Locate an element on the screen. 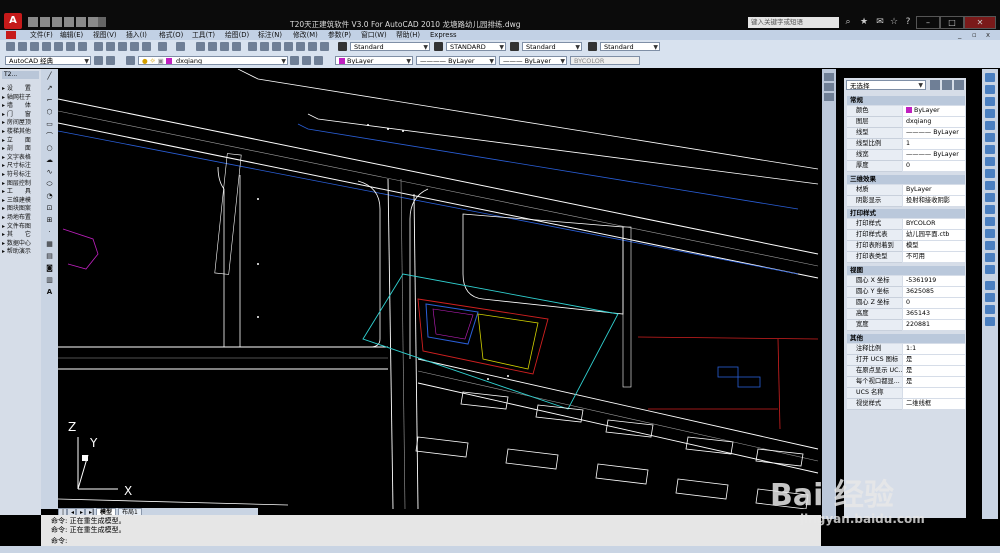 This screenshot has height=553, width=1000. t20-item-axis-column: ▸ 轴网柱子 is located at coordinates (21, 98).